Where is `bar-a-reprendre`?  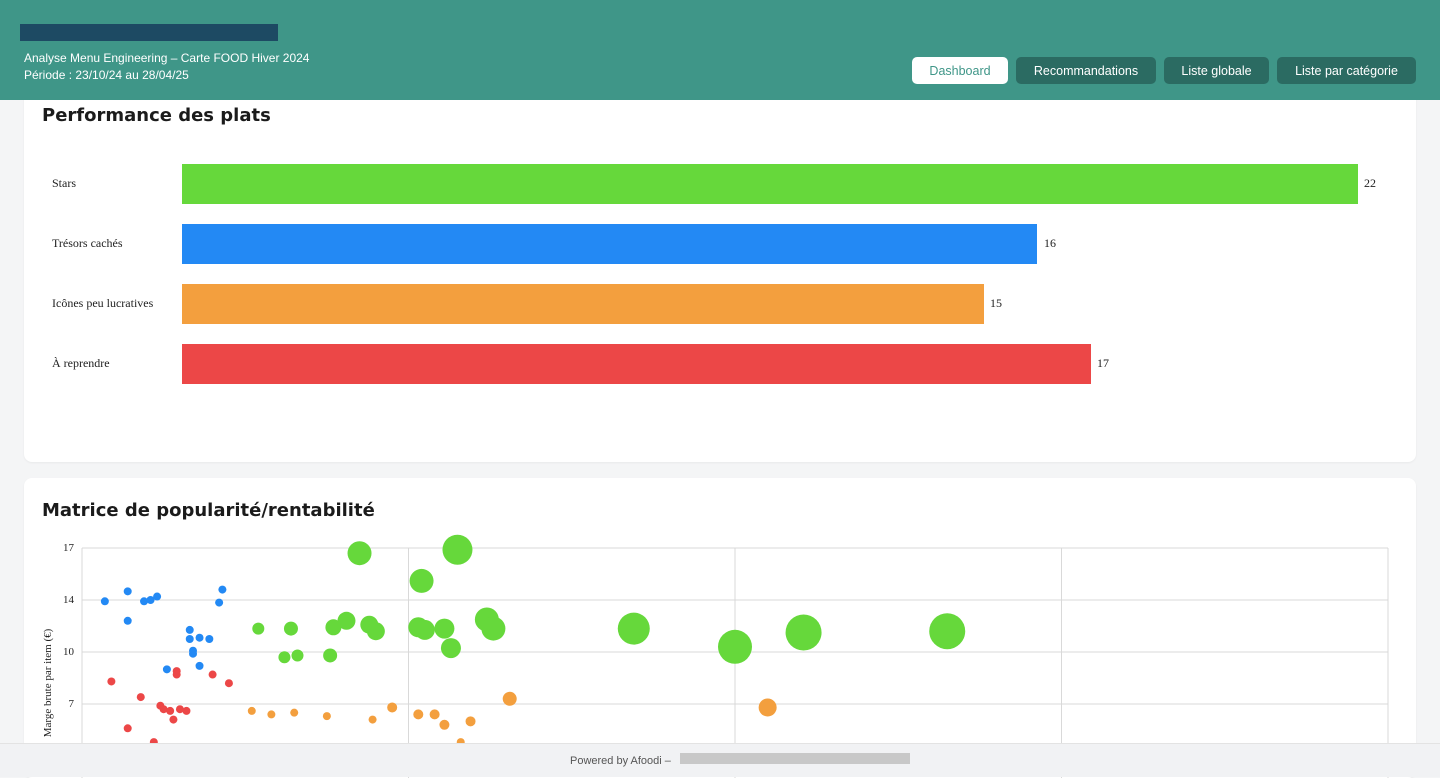
bar-a-reprendre is located at coordinates (636, 364).